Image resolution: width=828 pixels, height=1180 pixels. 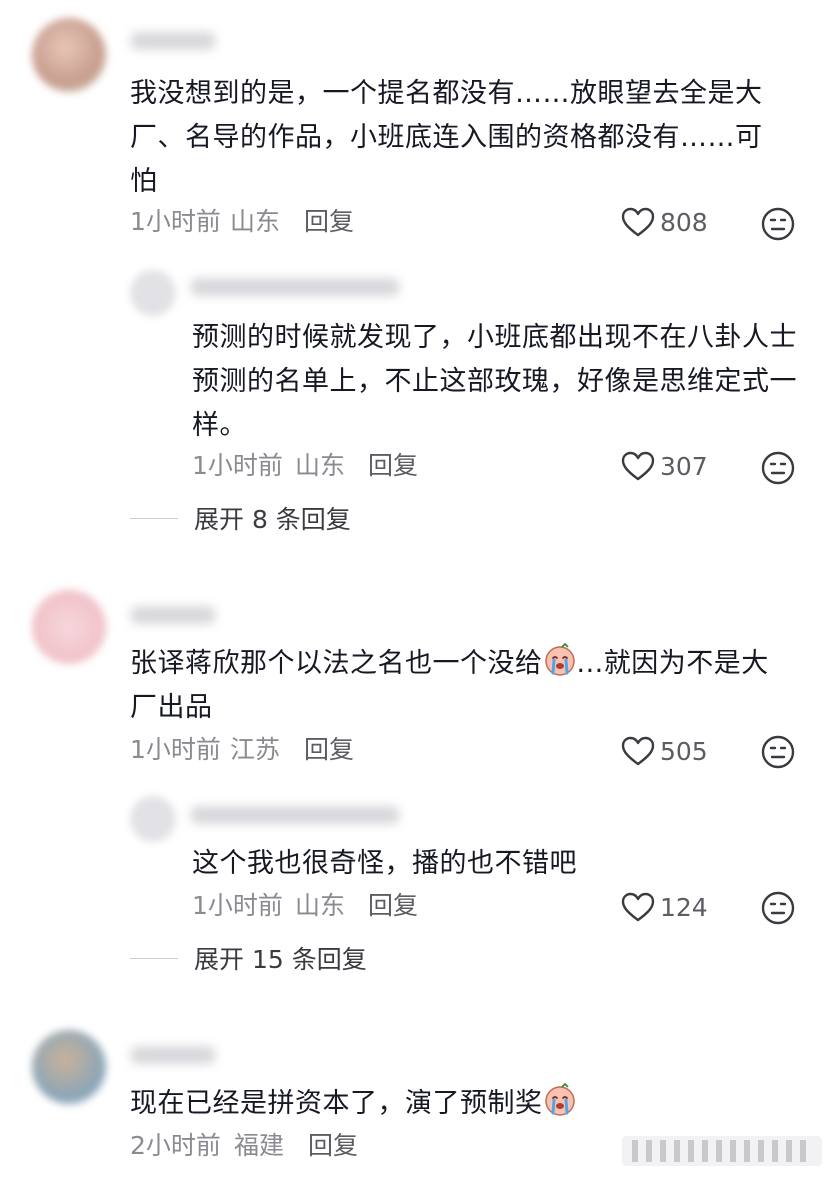 What do you see at coordinates (336, 663) in the screenshot?
I see `comment-text-part: 张译蒋欣那个以法之名也一个没给` at bounding box center [336, 663].